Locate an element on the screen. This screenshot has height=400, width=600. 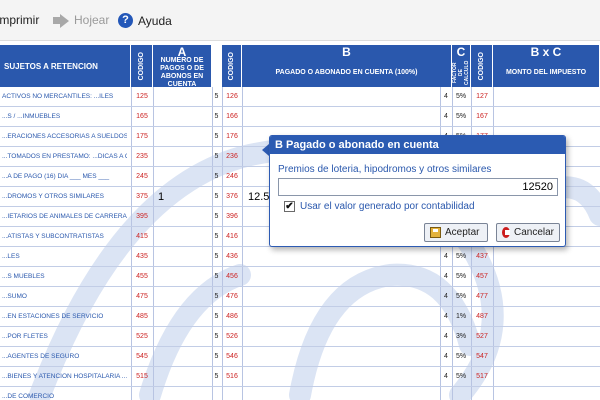
forward-arrow-icon is located at coordinates (61, 21).